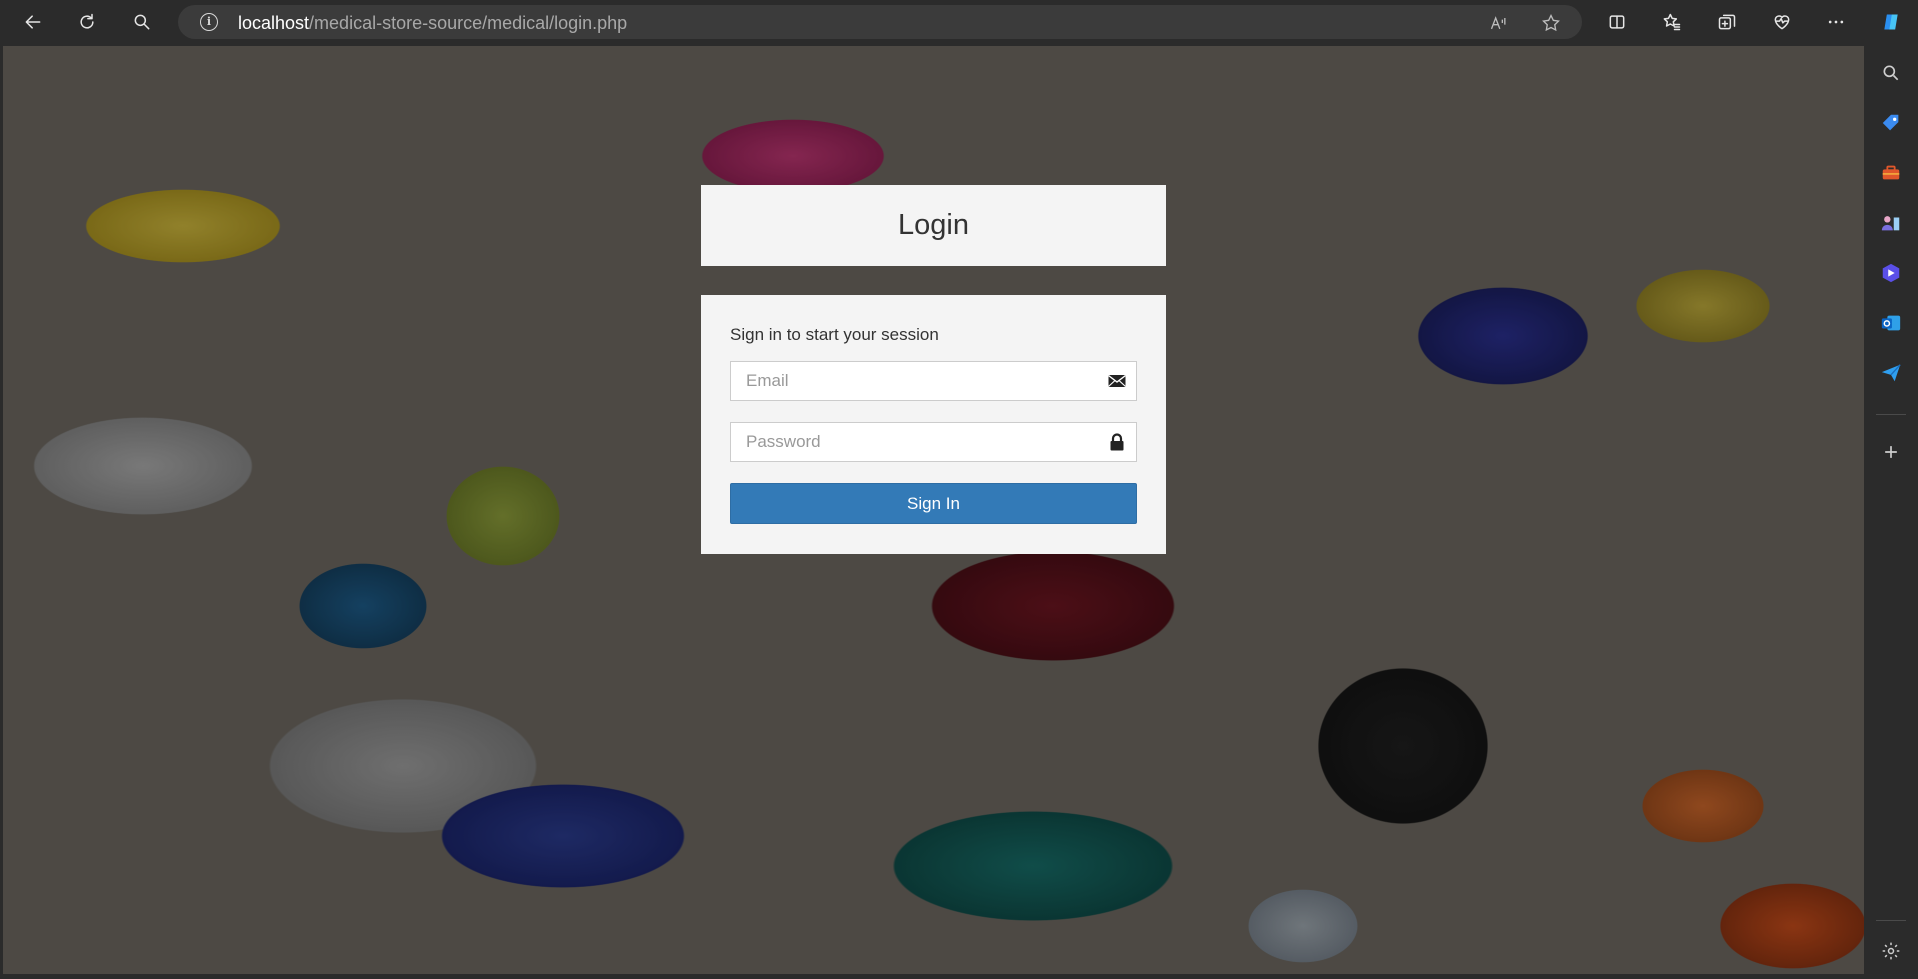 The height and width of the screenshot is (979, 1918). Describe the element at coordinates (1891, 511) in the screenshot. I see `browser-sidebar` at that location.